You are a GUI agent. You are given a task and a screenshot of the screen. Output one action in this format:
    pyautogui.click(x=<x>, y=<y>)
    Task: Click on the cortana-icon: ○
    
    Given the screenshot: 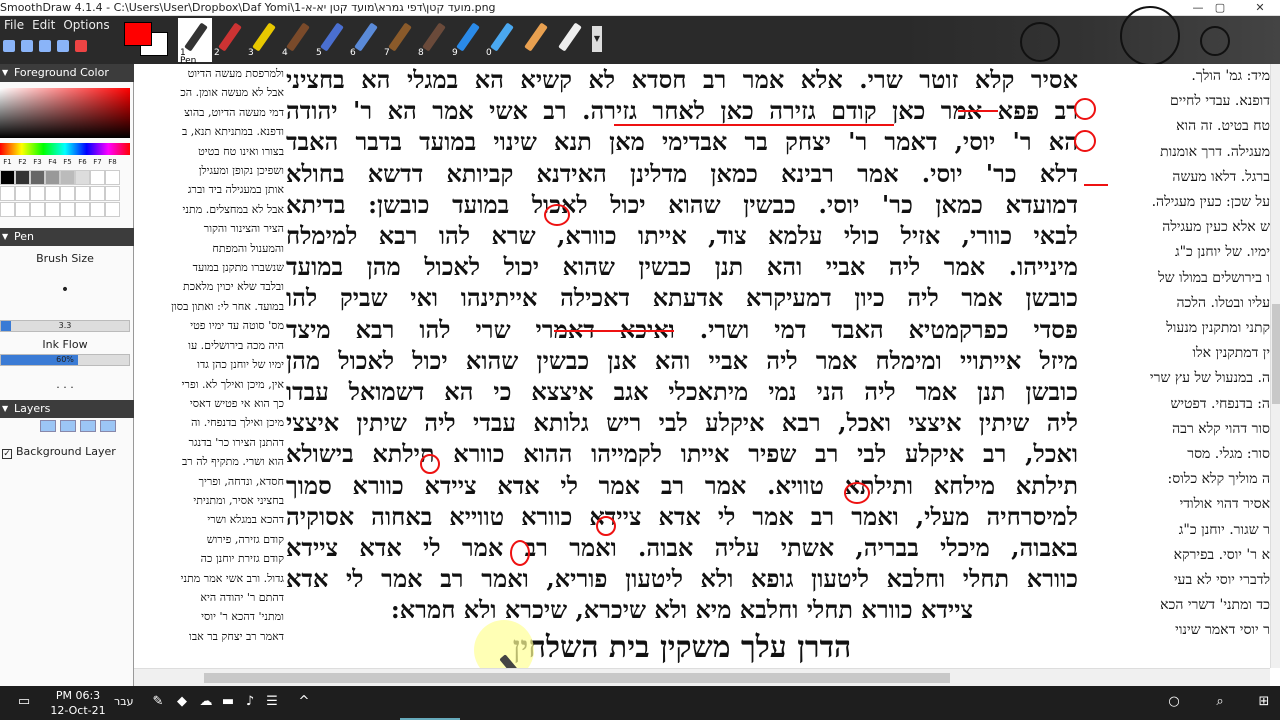 What is the action you would take?
    pyautogui.click(x=1174, y=702)
    